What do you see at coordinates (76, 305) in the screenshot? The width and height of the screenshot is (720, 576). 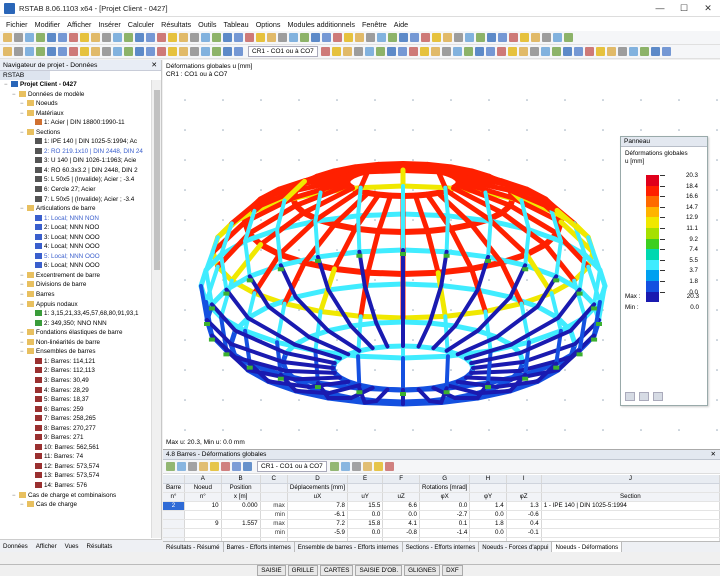 I see `tree-item: − Appuis nodaux` at bounding box center [76, 305].